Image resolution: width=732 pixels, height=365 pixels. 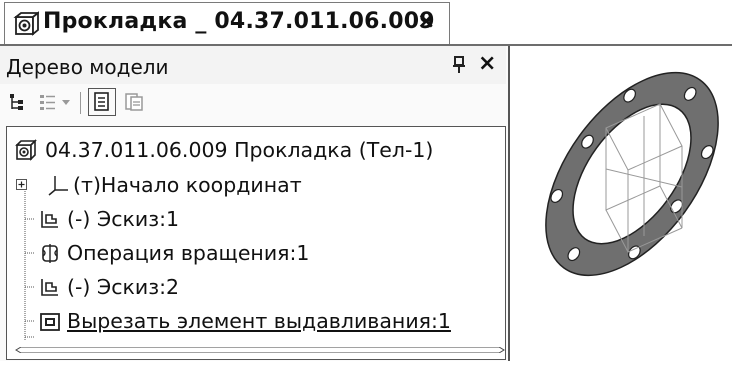 I want to click on tree-toolbar, so click(x=253, y=102).